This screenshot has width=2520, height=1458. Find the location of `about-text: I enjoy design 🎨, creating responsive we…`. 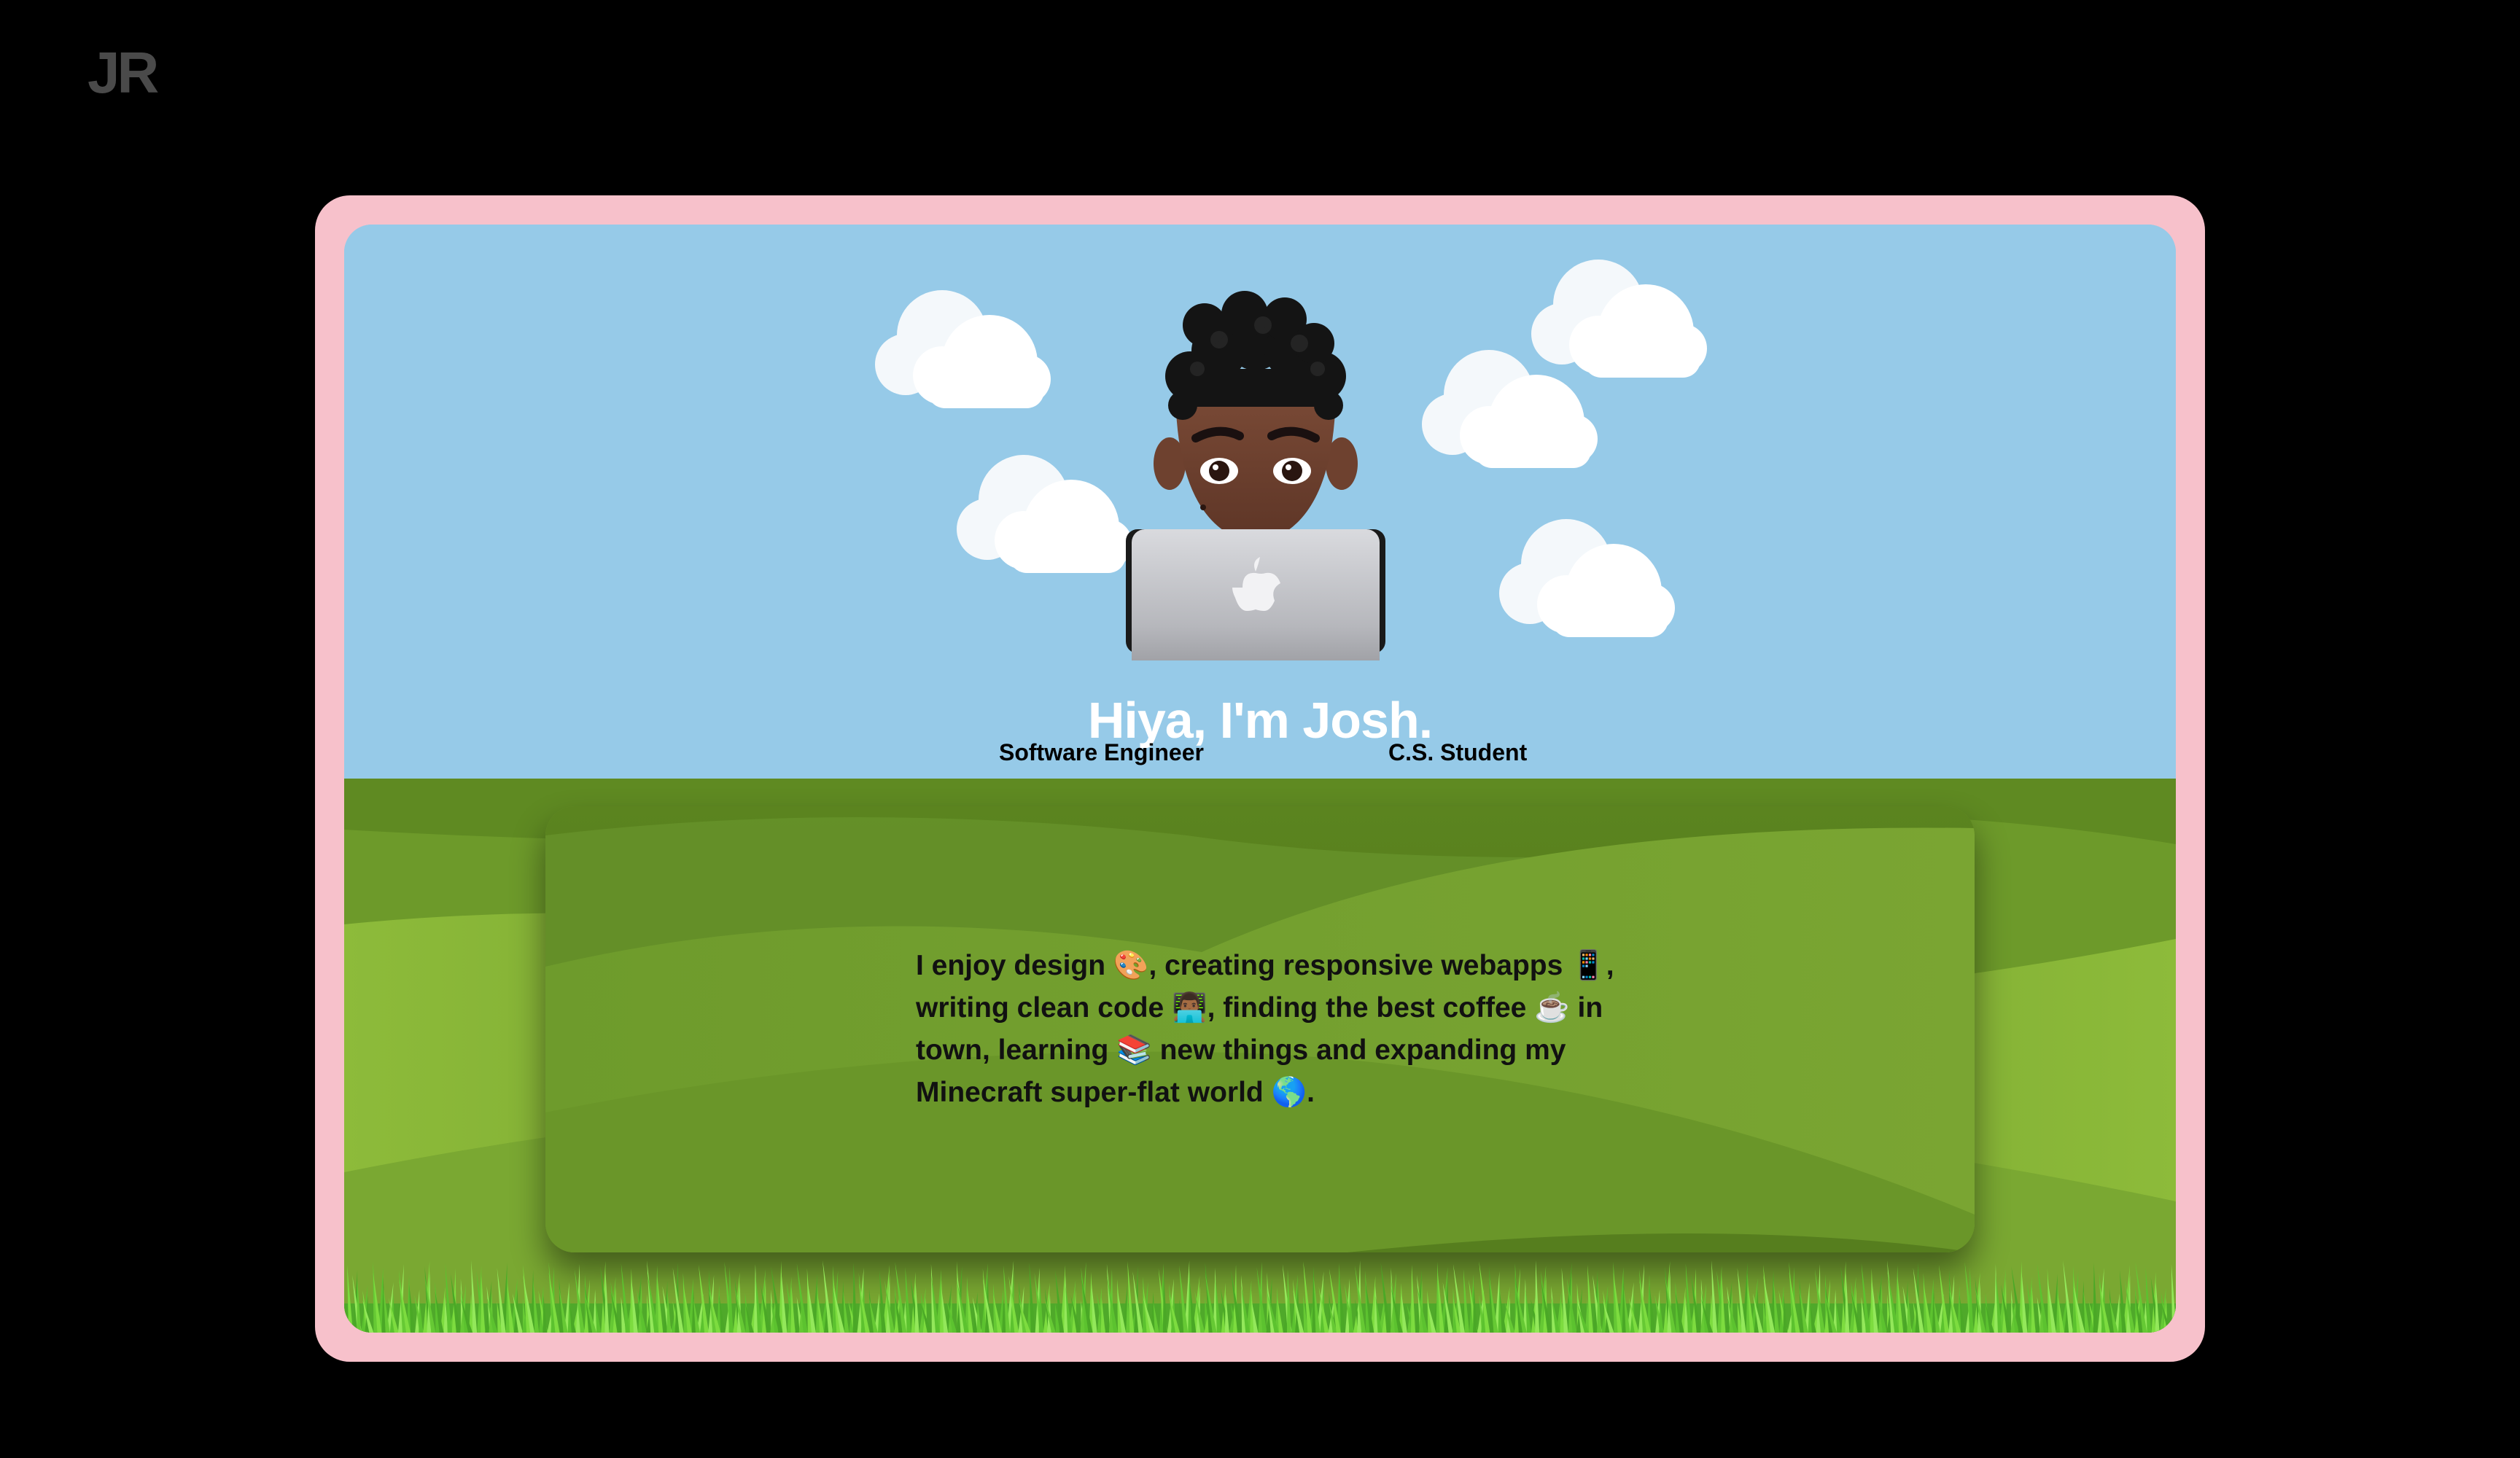

about-text: I enjoy design 🎨, creating responsive we… is located at coordinates (1265, 1029).